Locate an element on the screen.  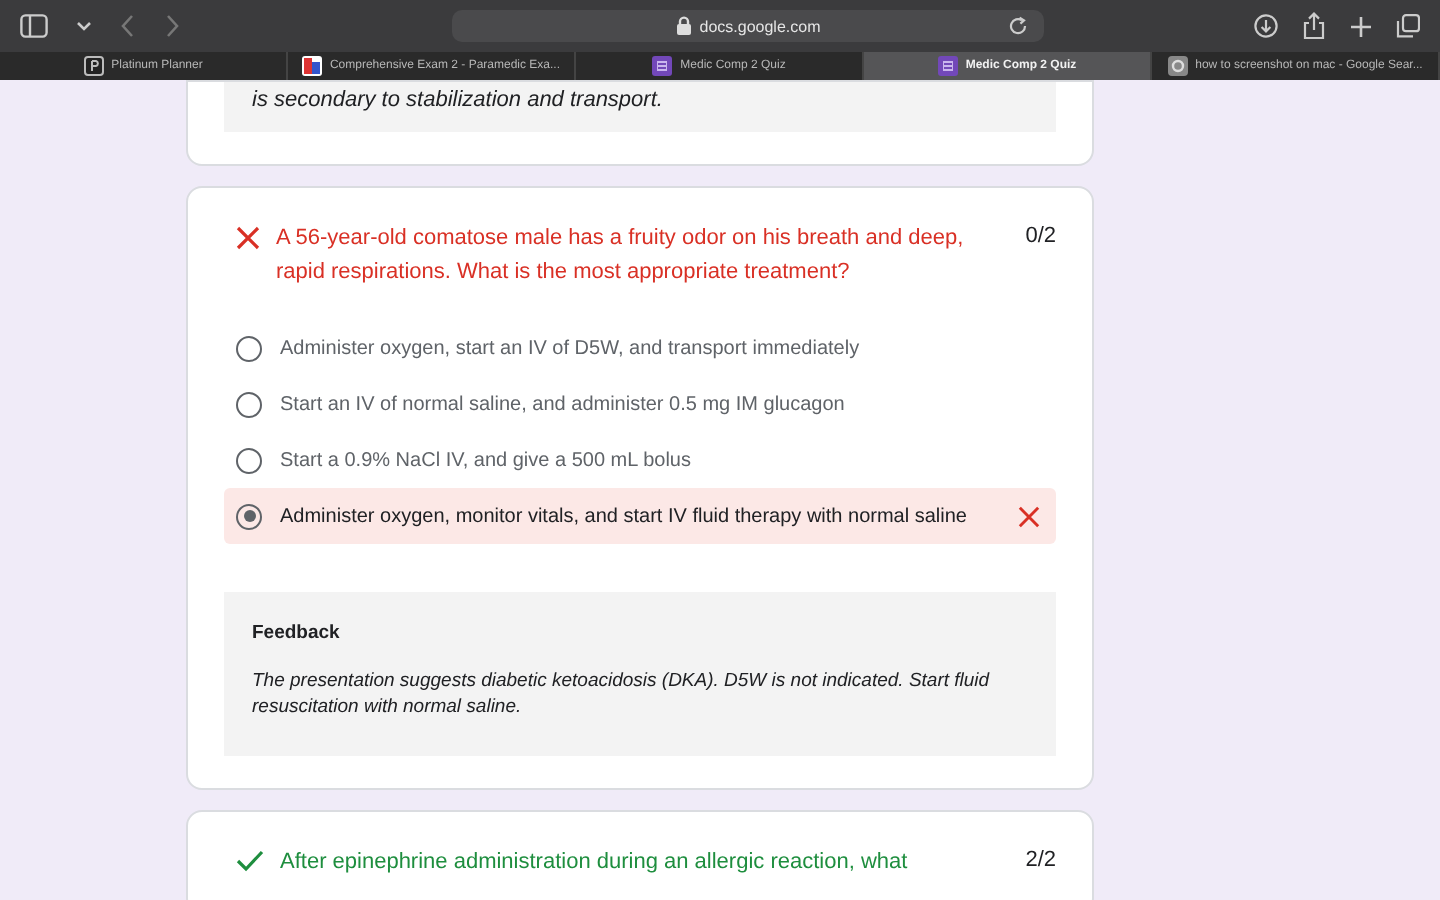
download-icon is located at coordinates (1266, 26).